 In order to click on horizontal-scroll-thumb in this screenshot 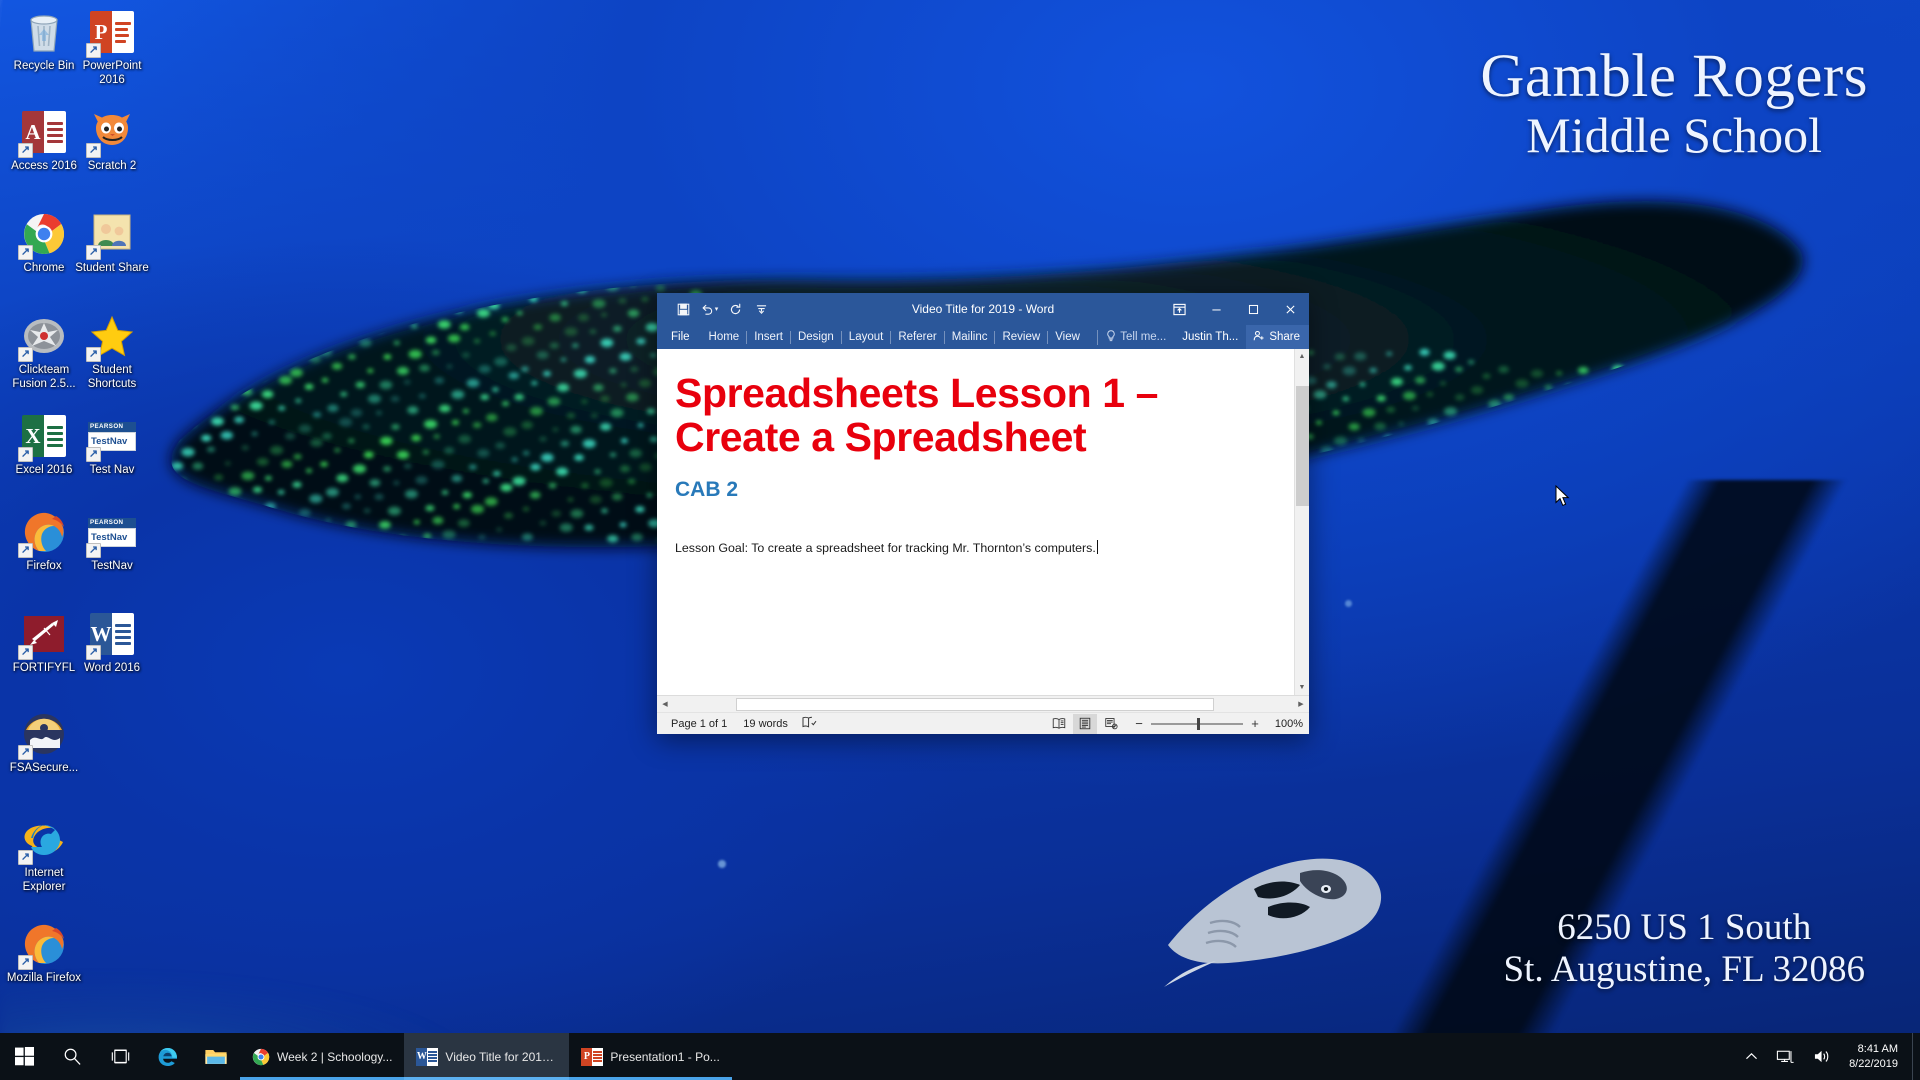, I will do `click(975, 704)`.